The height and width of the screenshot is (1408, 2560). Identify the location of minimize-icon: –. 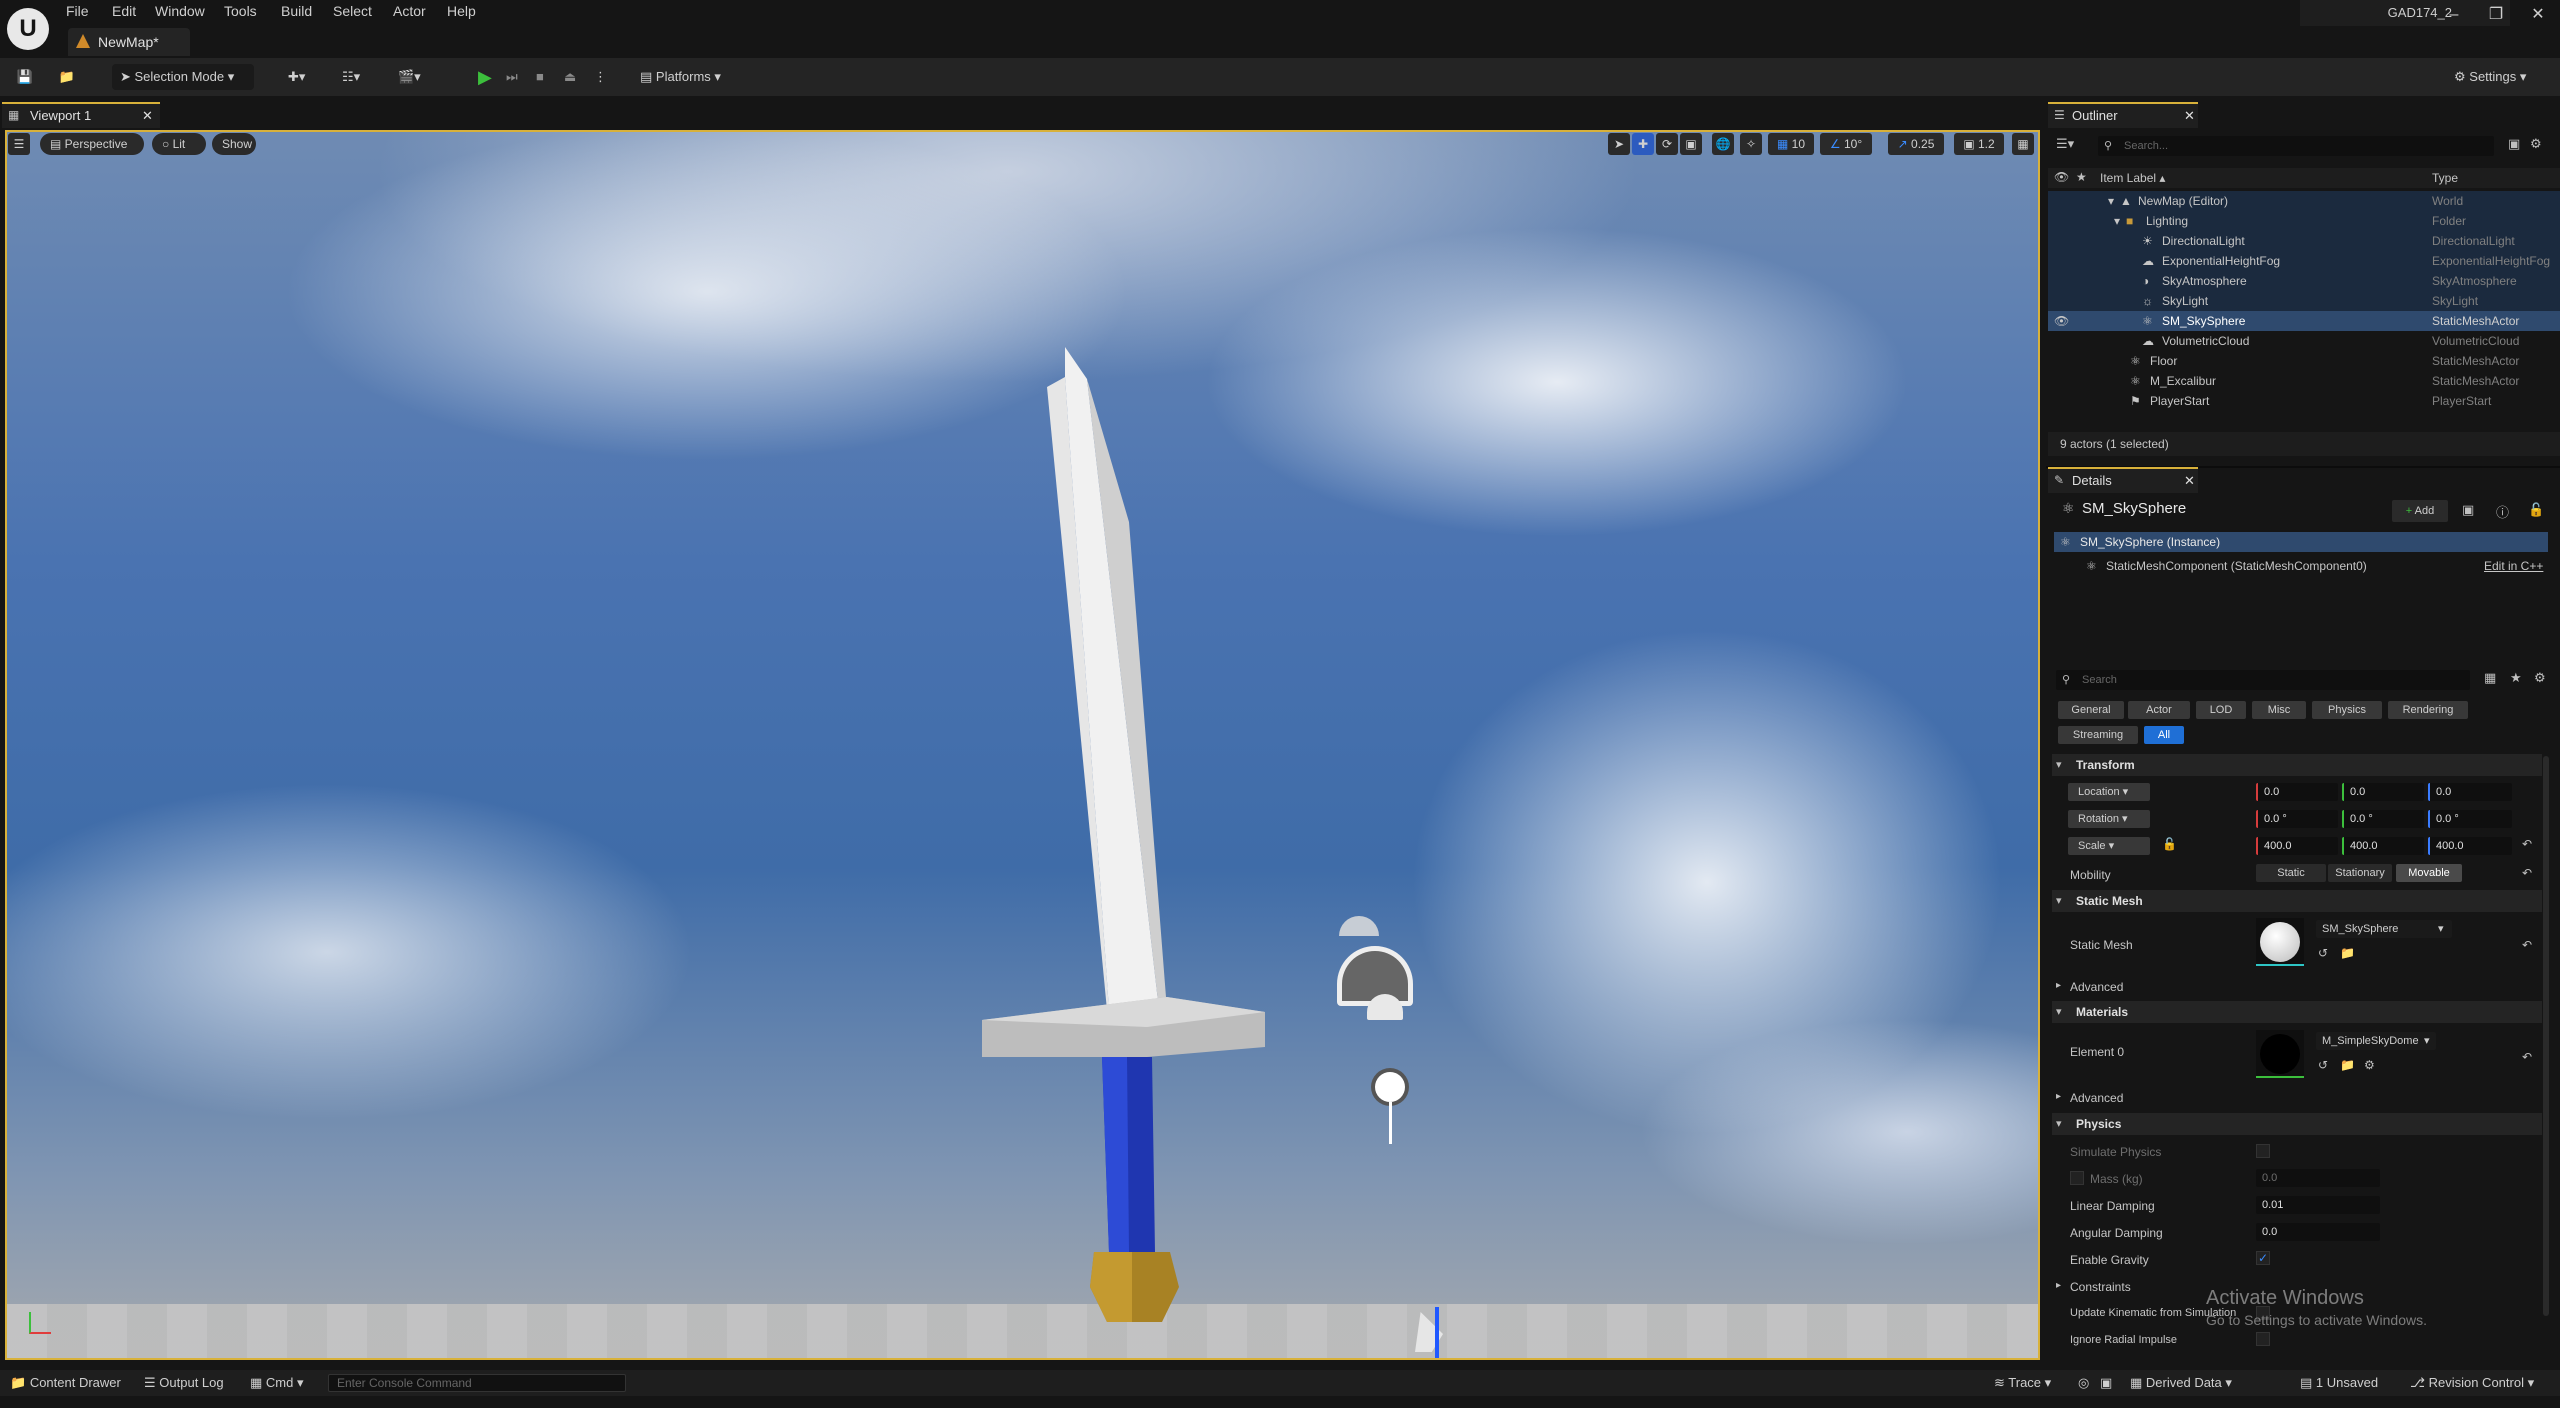
(2454, 15).